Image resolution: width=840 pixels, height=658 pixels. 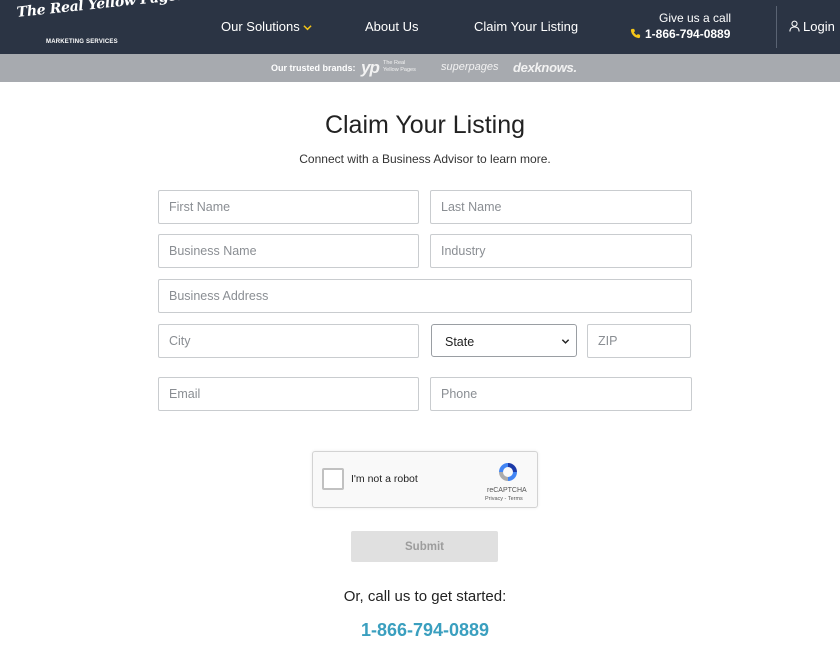 I want to click on phone-input, so click(x=561, y=394).